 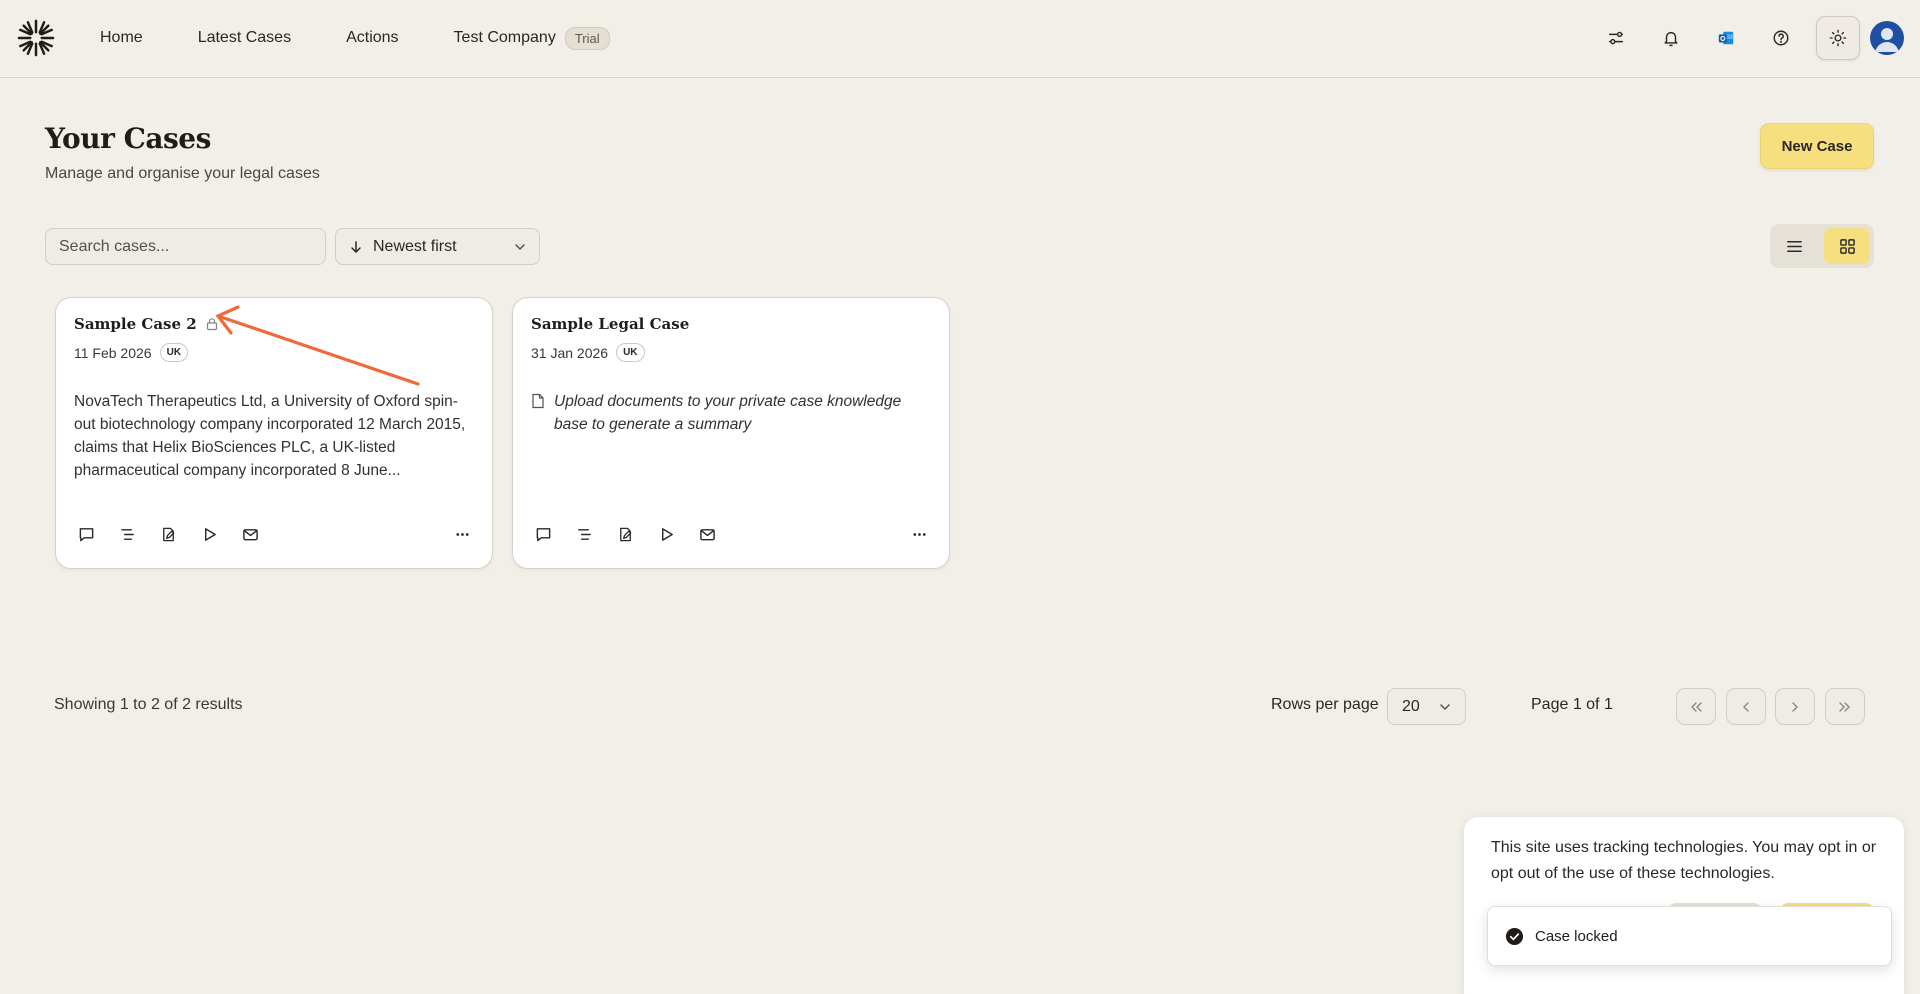 What do you see at coordinates (128, 138) in the screenshot?
I see `page-title: Your Cases` at bounding box center [128, 138].